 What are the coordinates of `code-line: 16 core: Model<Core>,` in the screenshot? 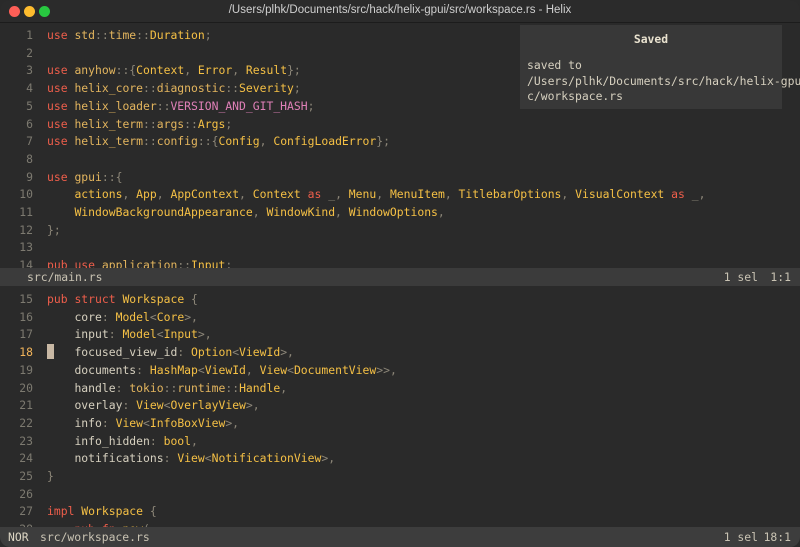 It's located at (400, 317).